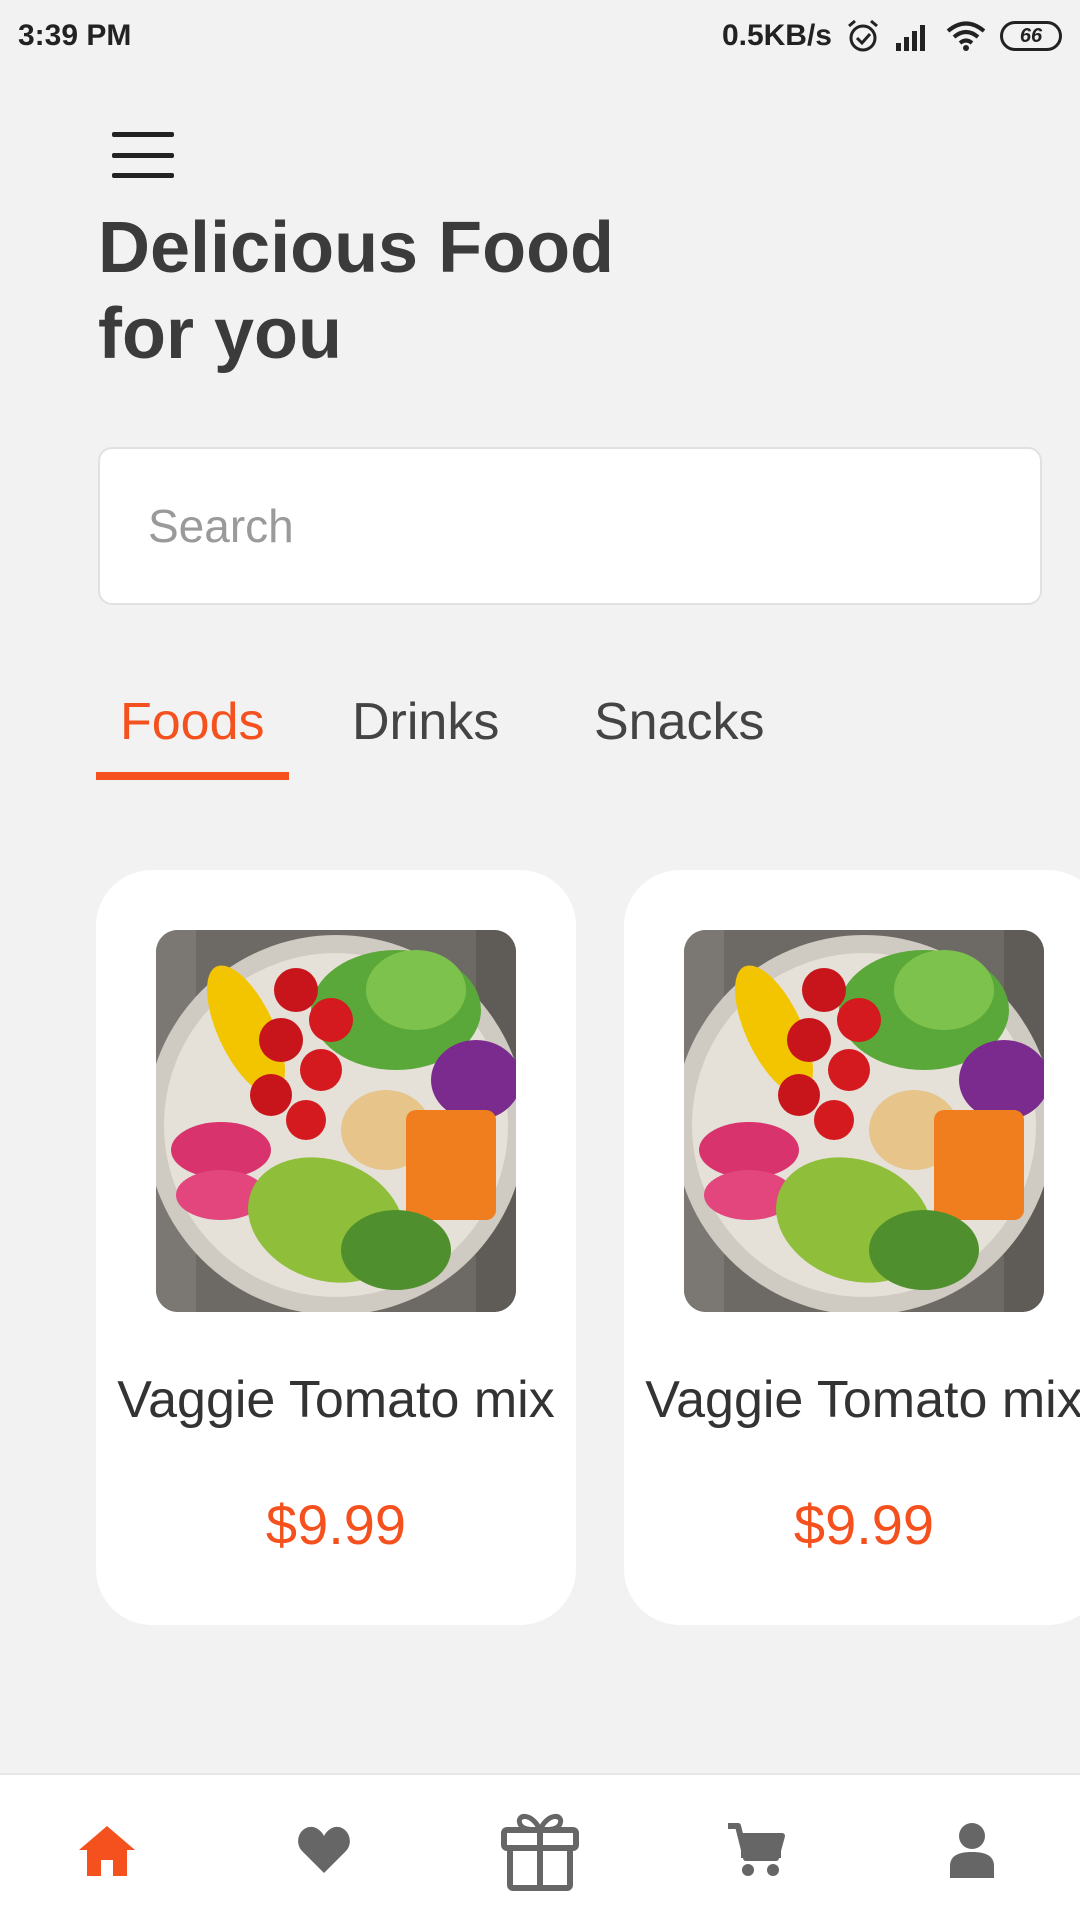  I want to click on status-bar: 3:39 PM 0.5KB/s 66, so click(540, 36).